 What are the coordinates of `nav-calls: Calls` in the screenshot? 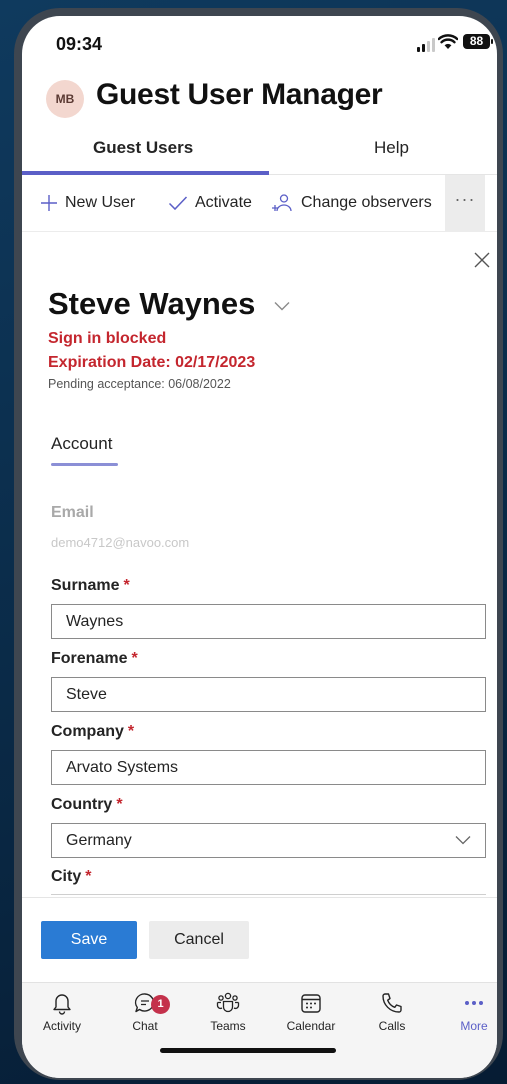 It's located at (392, 1012).